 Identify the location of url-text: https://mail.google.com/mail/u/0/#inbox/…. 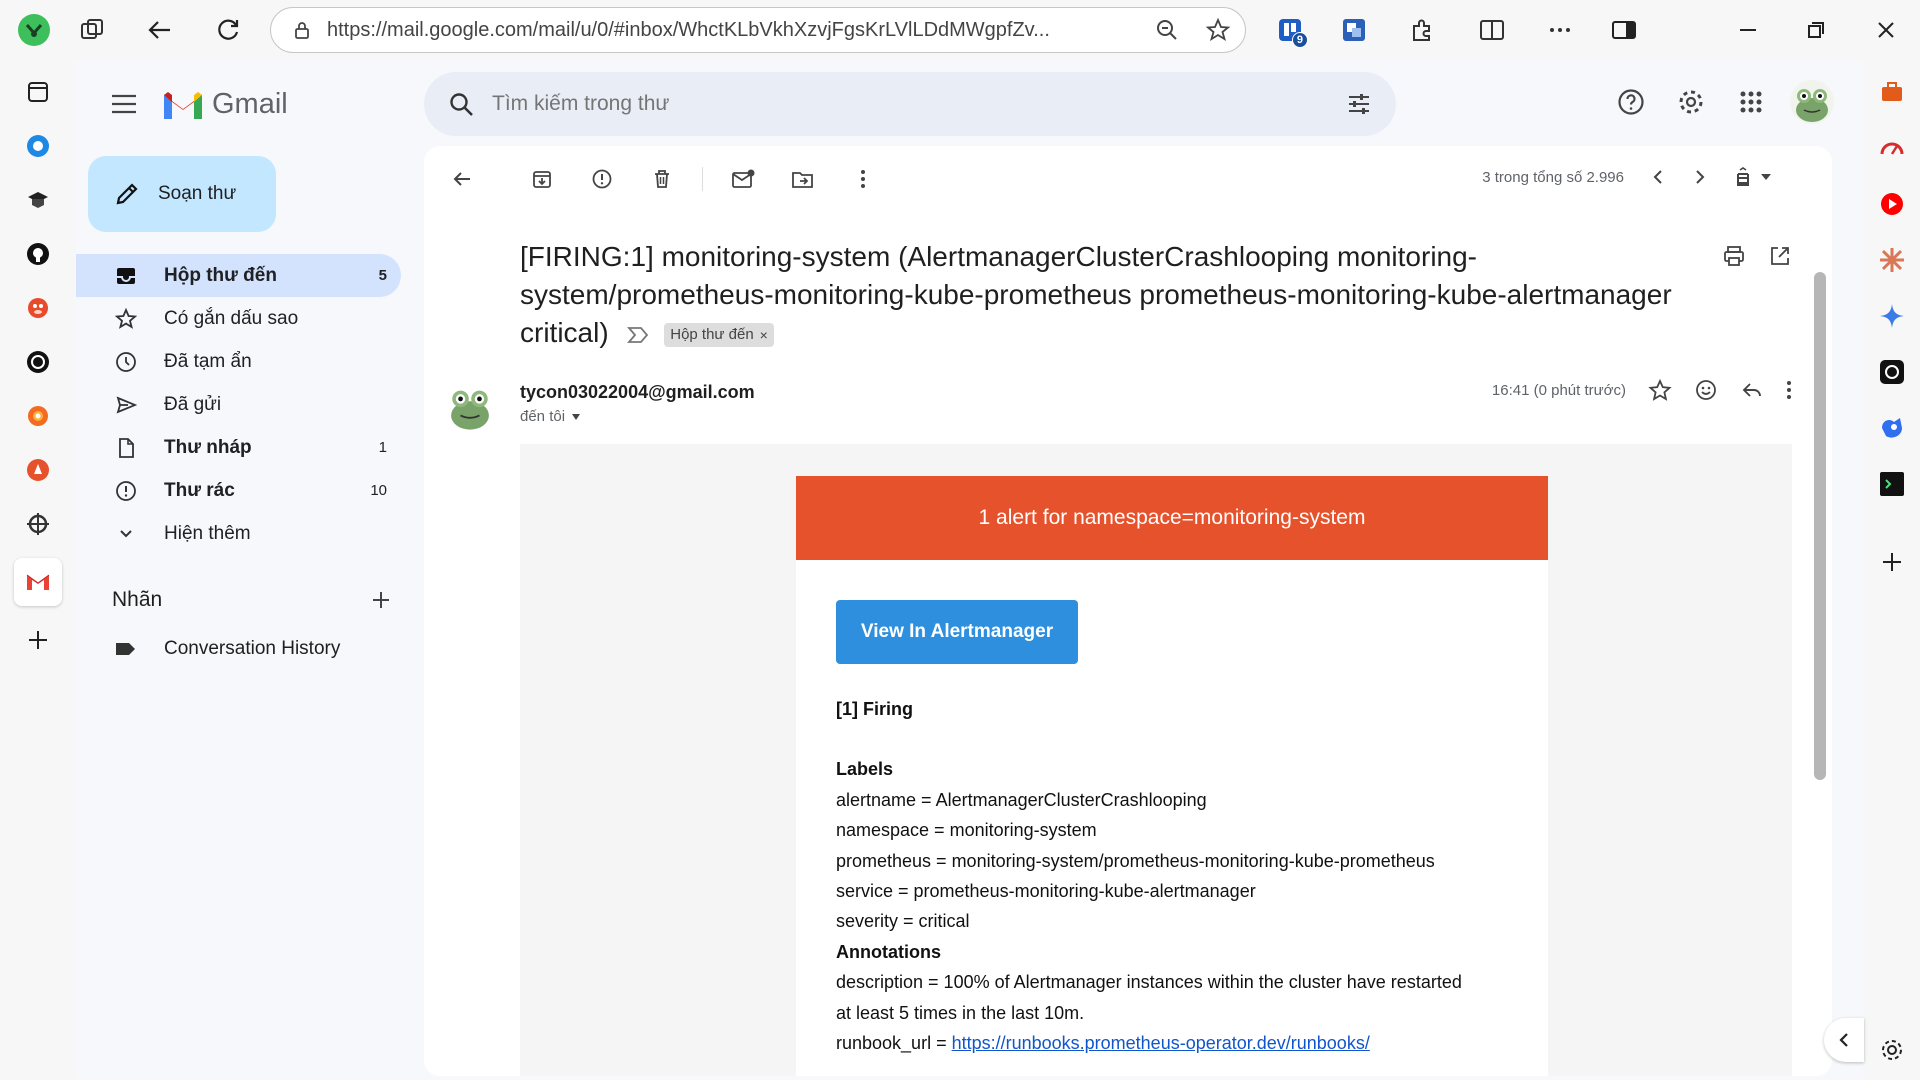
(741, 30).